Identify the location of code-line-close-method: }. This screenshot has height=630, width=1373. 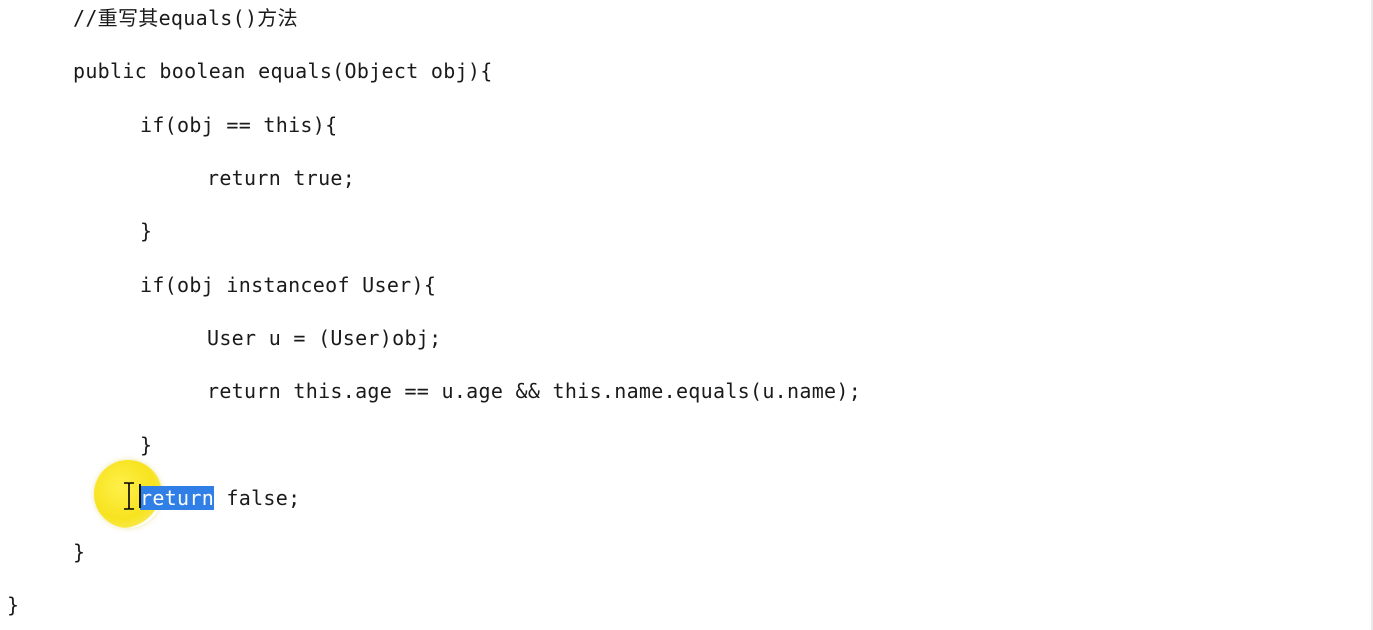
(79, 552).